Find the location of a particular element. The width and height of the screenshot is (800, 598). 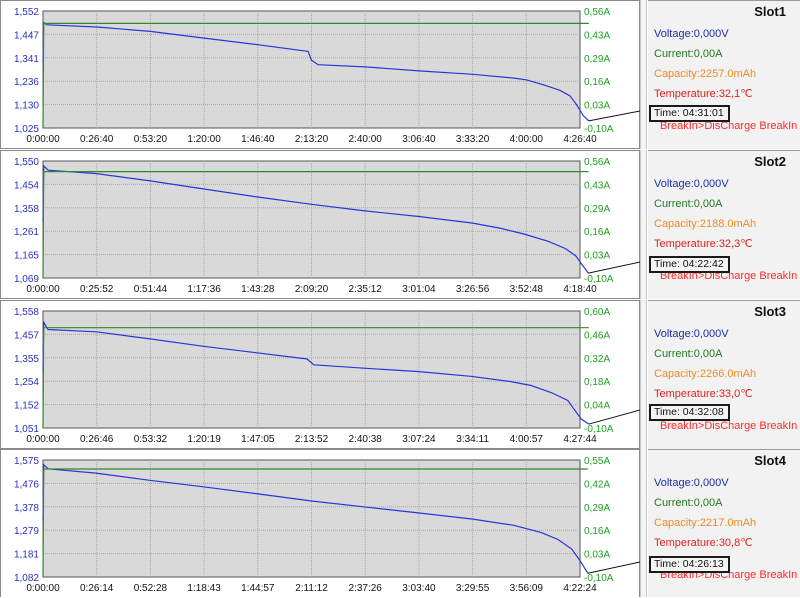

x-tick-label: 3:07:24 is located at coordinates (419, 439).